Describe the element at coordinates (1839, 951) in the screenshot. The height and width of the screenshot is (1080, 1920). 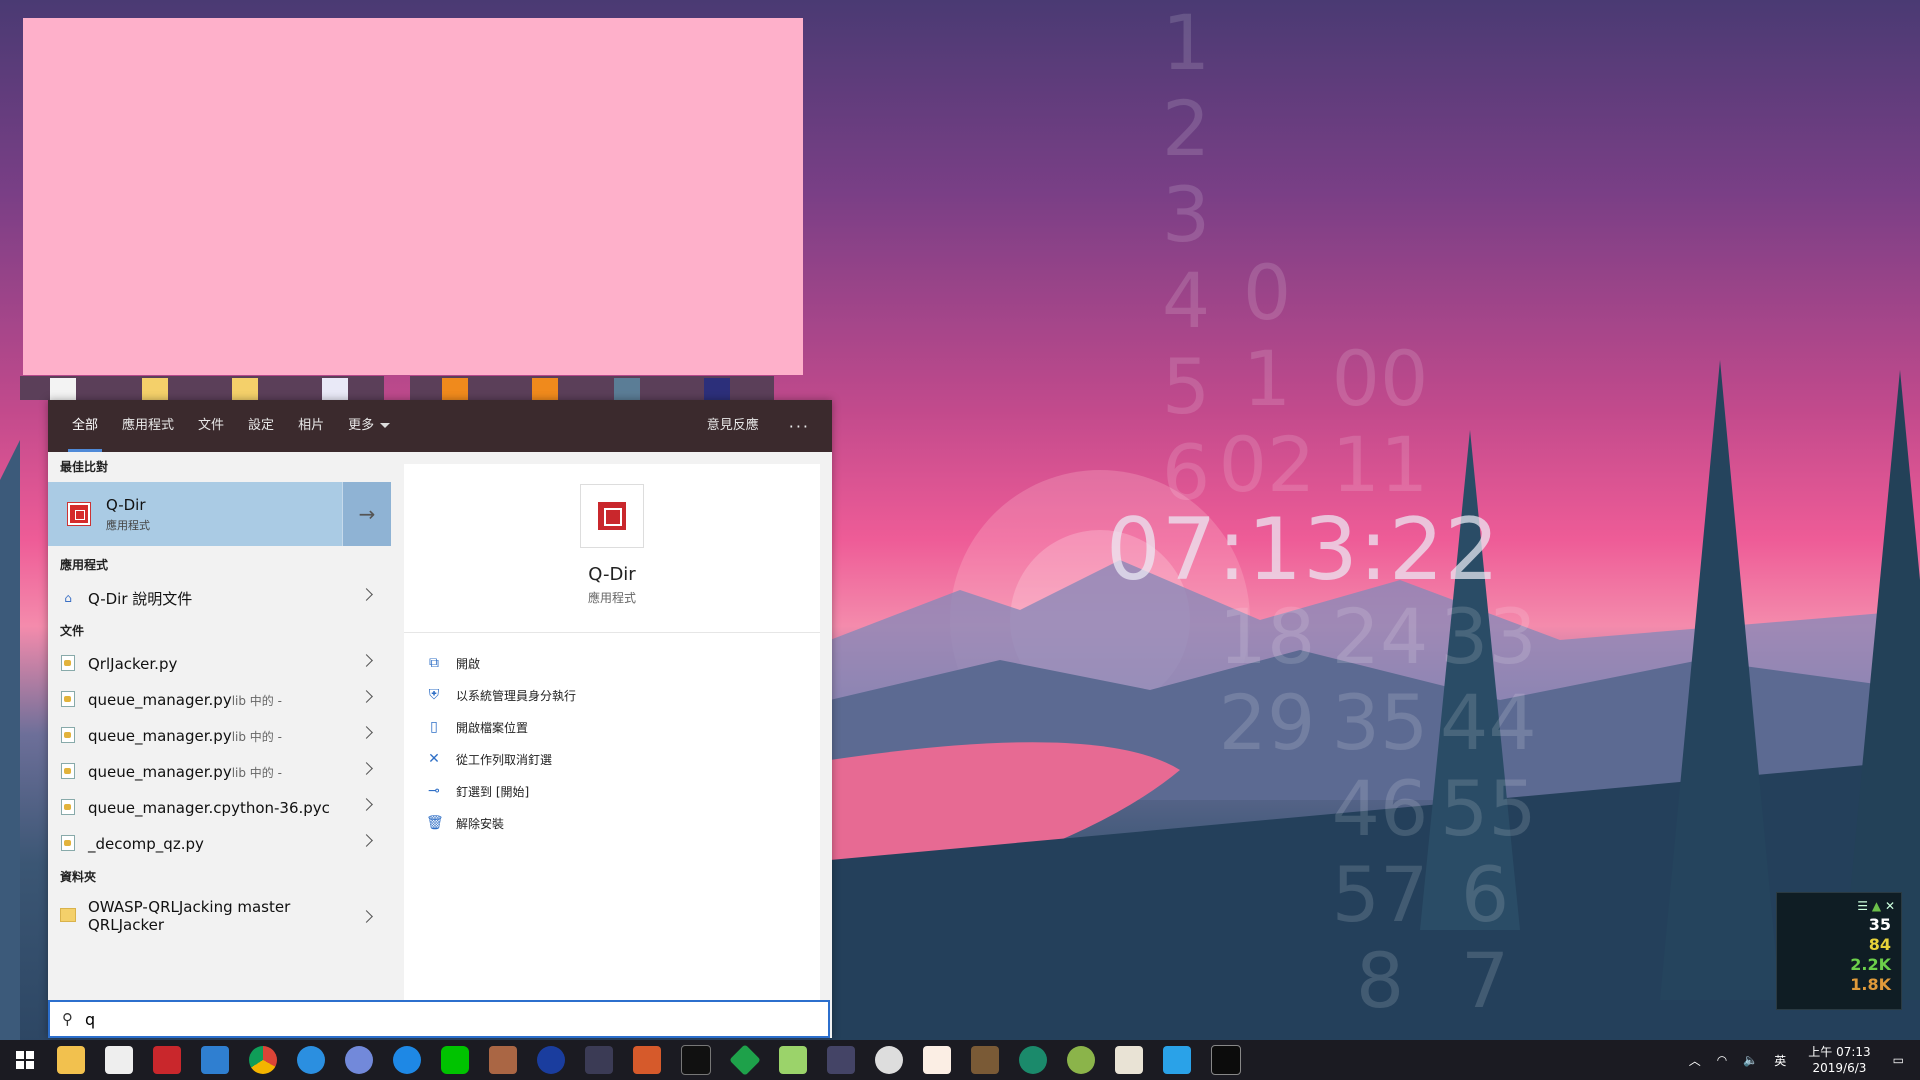
I see `system-monitor-widget: ☰ ▲ ✕ 35 84 2.2K 1.8K` at that location.